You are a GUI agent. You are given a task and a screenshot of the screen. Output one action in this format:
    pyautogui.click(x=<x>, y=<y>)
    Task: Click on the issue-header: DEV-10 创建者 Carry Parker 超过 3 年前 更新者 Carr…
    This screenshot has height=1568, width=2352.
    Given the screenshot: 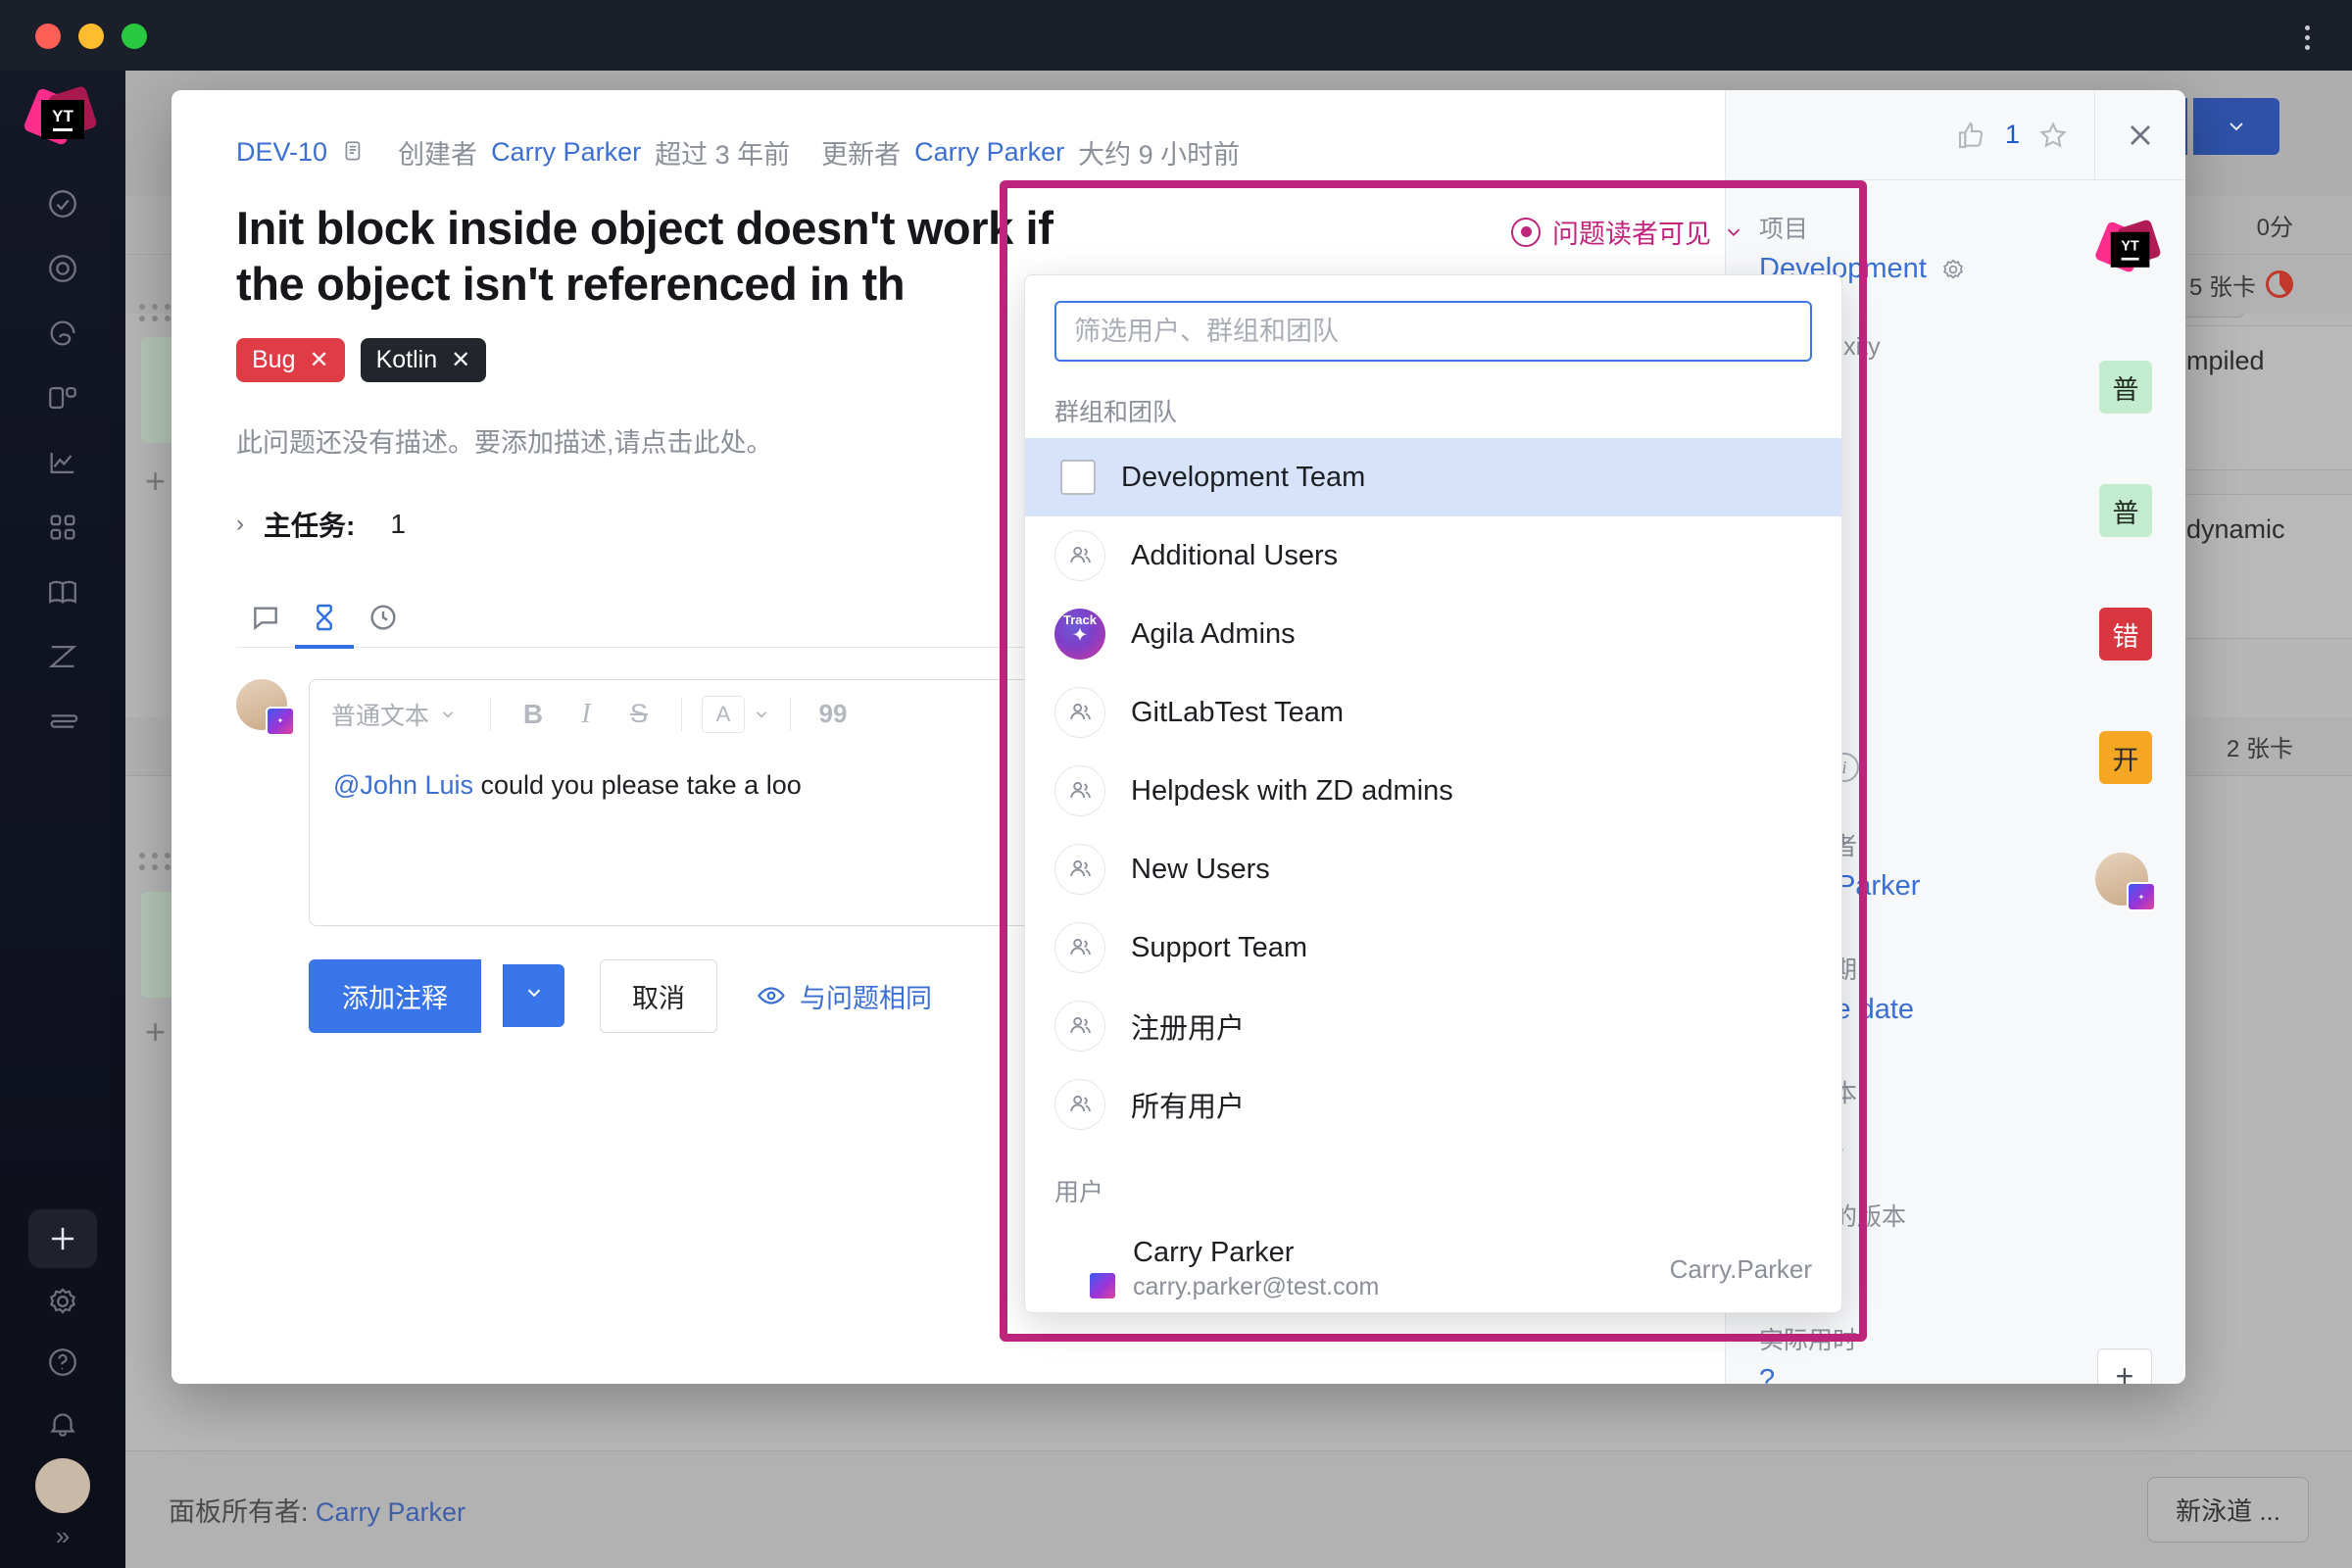 What is the action you would take?
    pyautogui.click(x=948, y=152)
    